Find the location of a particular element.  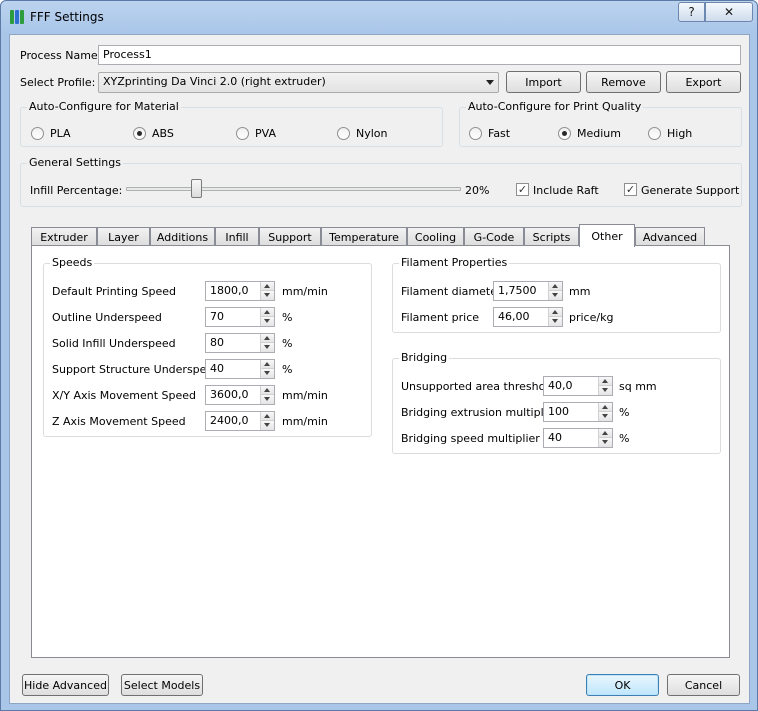

tab-additions: Additions is located at coordinates (182, 236).